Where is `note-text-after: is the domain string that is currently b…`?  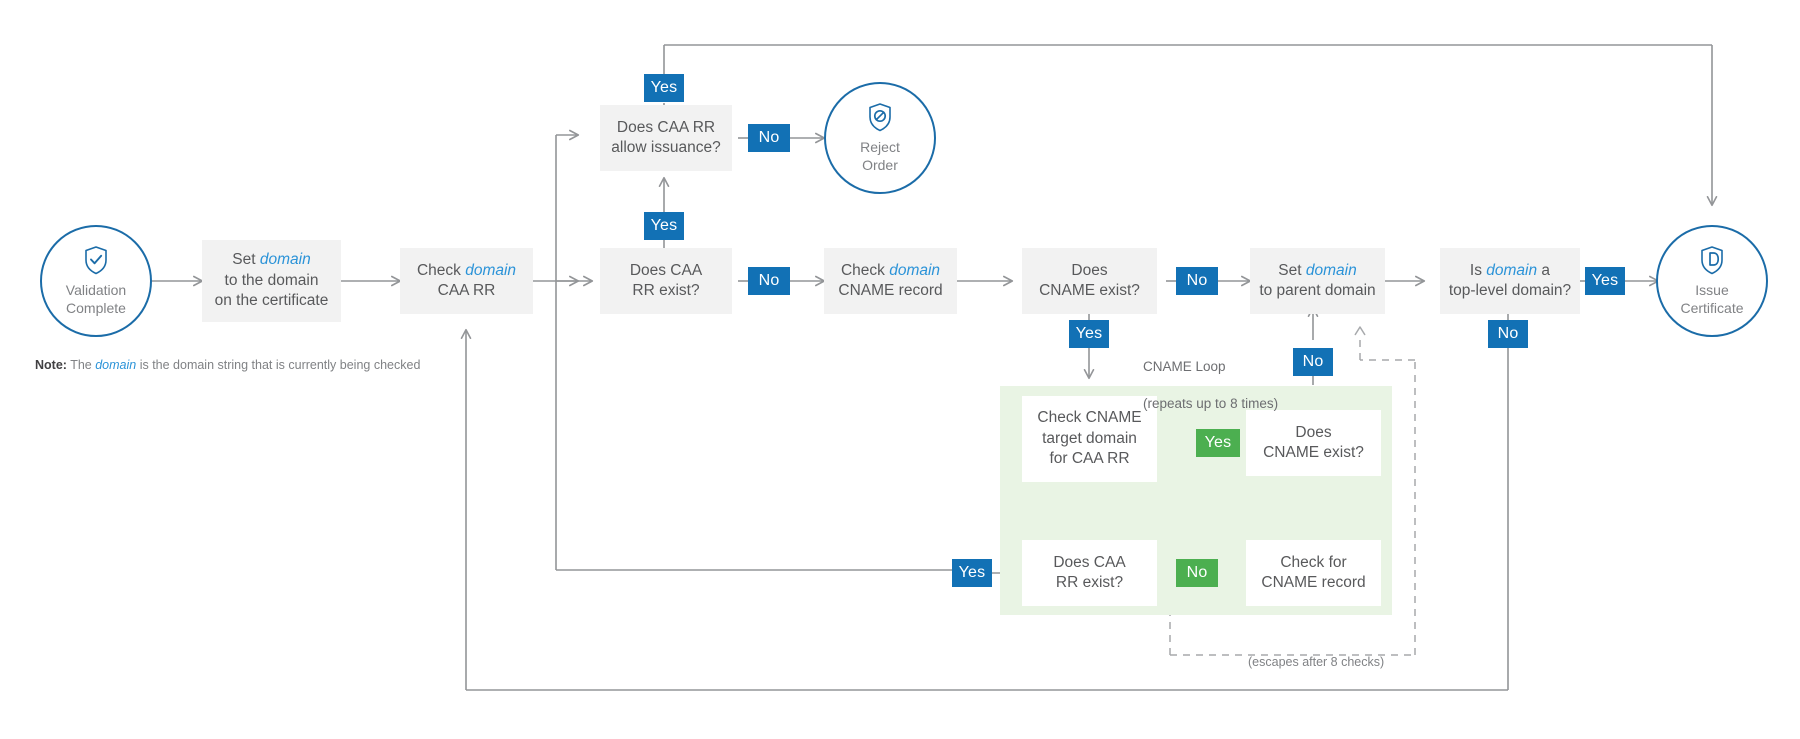 note-text-after: is the domain string that is currently b… is located at coordinates (278, 365).